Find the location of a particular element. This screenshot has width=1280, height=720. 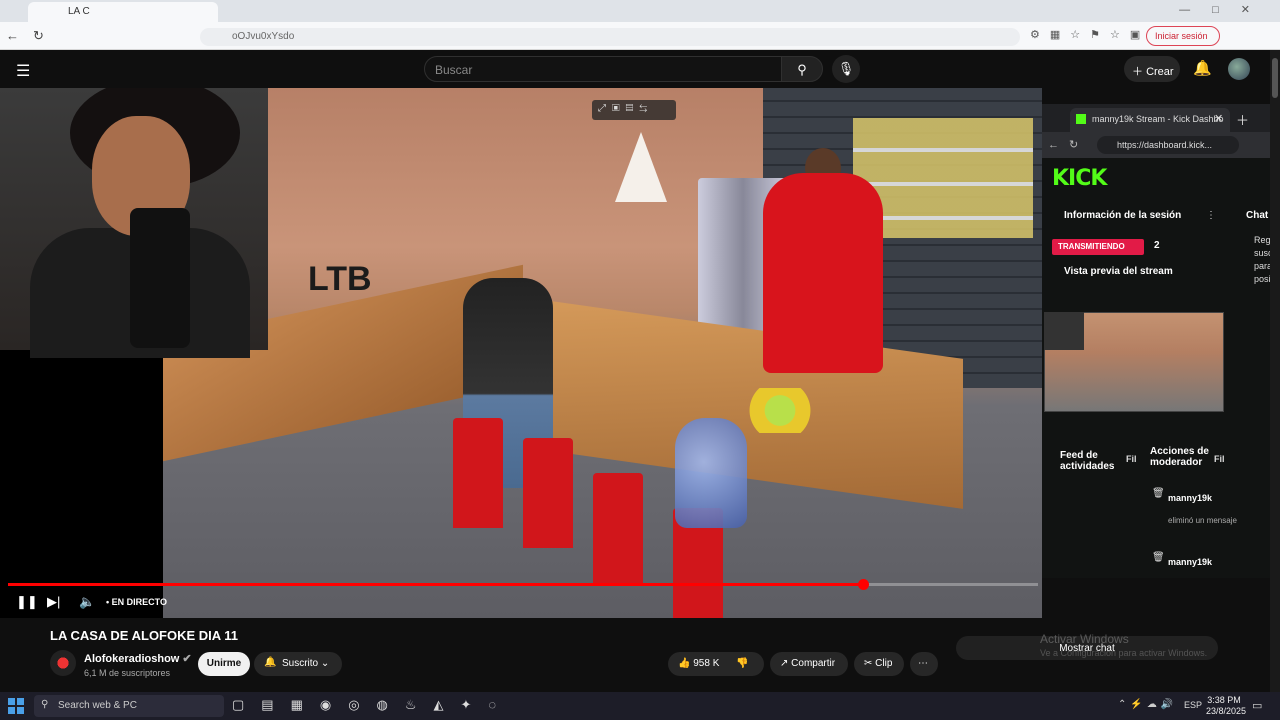

url-field: oOJvu0xYsdo is located at coordinates (610, 37).